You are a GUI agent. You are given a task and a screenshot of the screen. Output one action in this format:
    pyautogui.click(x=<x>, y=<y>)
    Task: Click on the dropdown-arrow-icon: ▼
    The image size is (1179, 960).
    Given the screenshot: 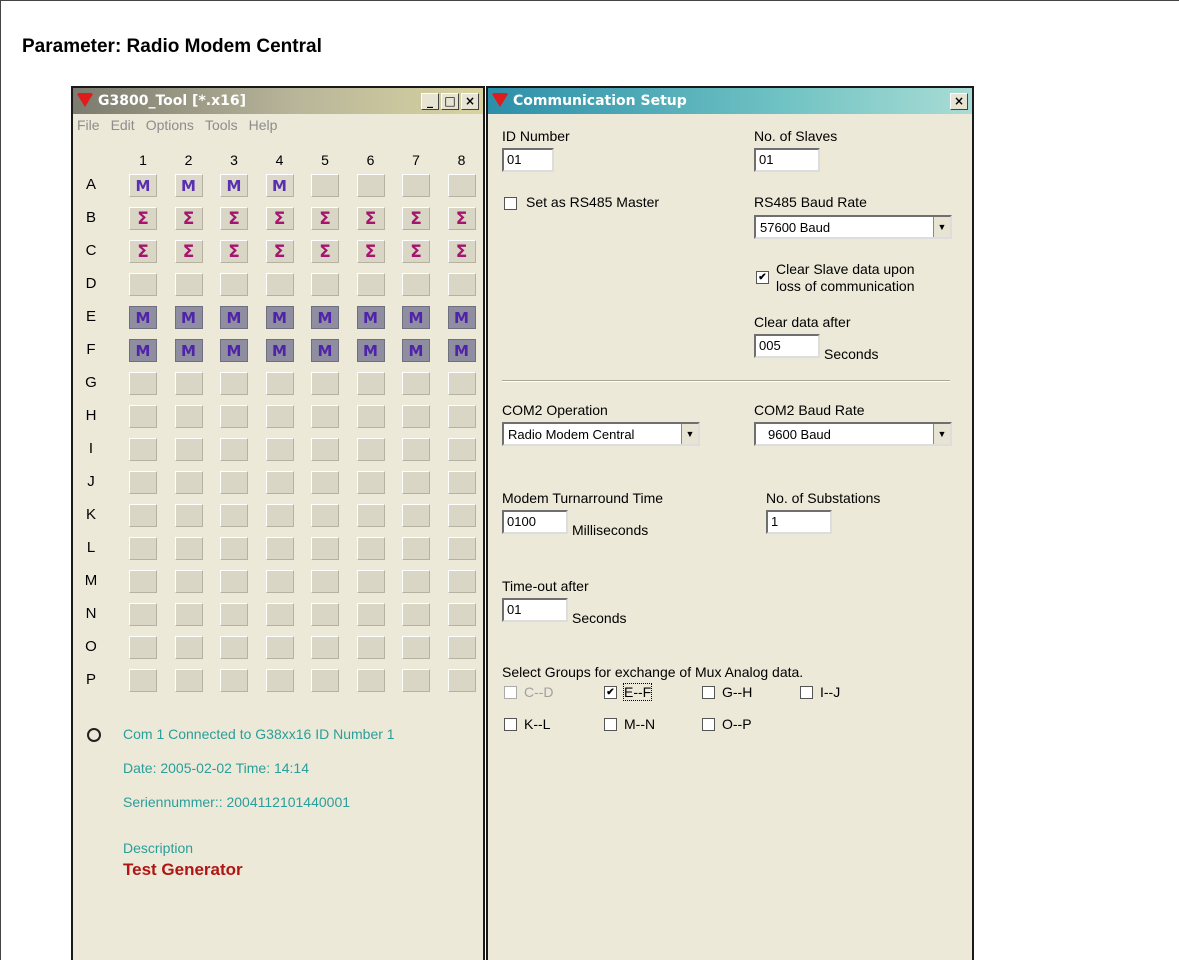 What is the action you would take?
    pyautogui.click(x=689, y=434)
    